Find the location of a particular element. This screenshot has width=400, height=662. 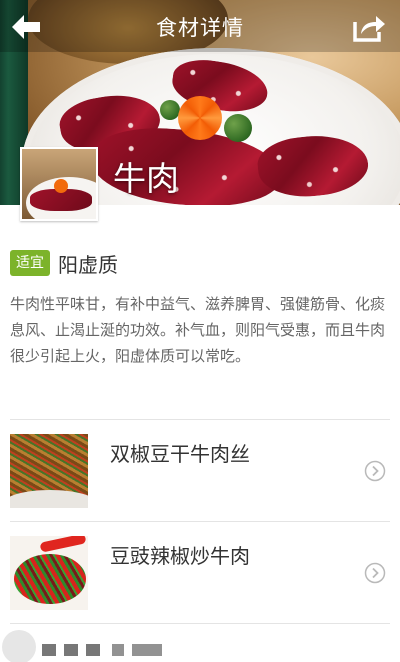

top-bar: 食材详情 is located at coordinates (200, 26).